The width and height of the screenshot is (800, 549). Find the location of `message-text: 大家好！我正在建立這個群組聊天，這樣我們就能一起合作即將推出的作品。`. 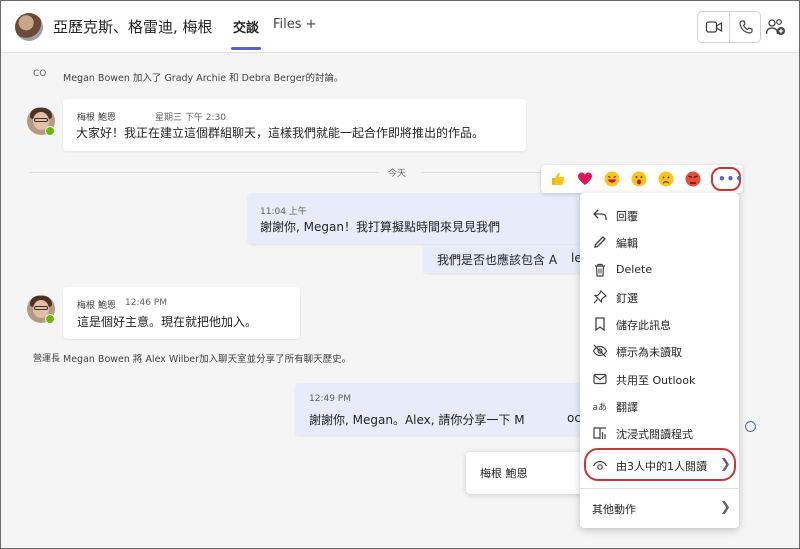

message-text: 大家好！我正在建立這個群組聊天，這樣我們就能一起合作即將推出的作品。 is located at coordinates (280, 133).